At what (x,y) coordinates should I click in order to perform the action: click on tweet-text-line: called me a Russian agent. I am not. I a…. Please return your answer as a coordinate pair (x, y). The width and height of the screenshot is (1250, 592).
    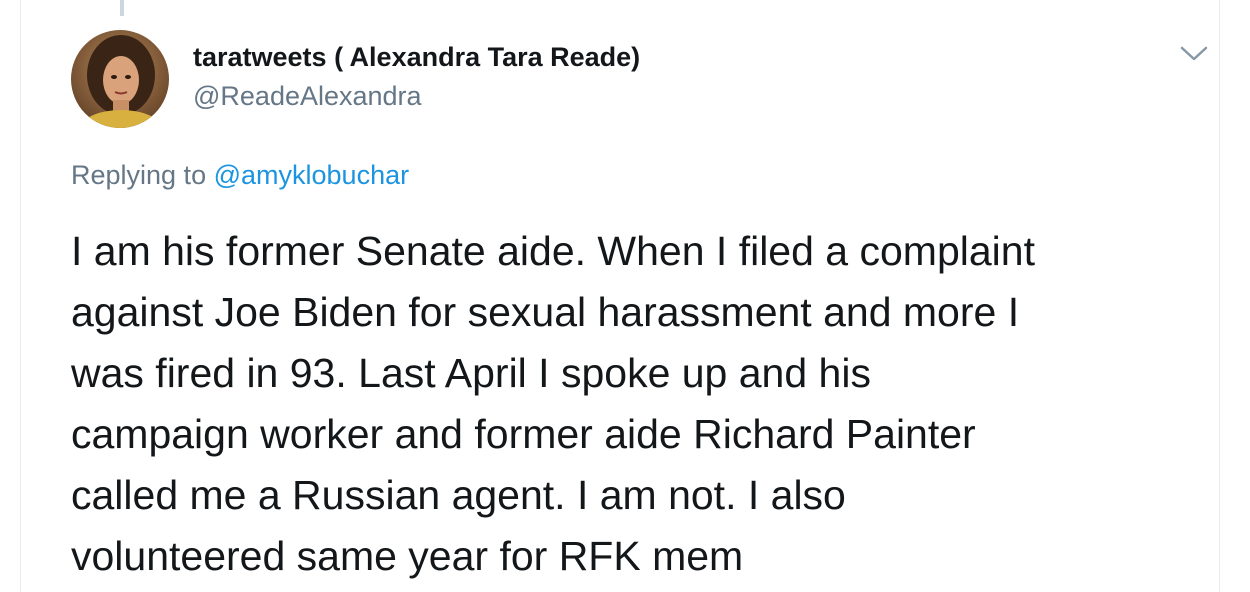
    Looking at the image, I should click on (458, 495).